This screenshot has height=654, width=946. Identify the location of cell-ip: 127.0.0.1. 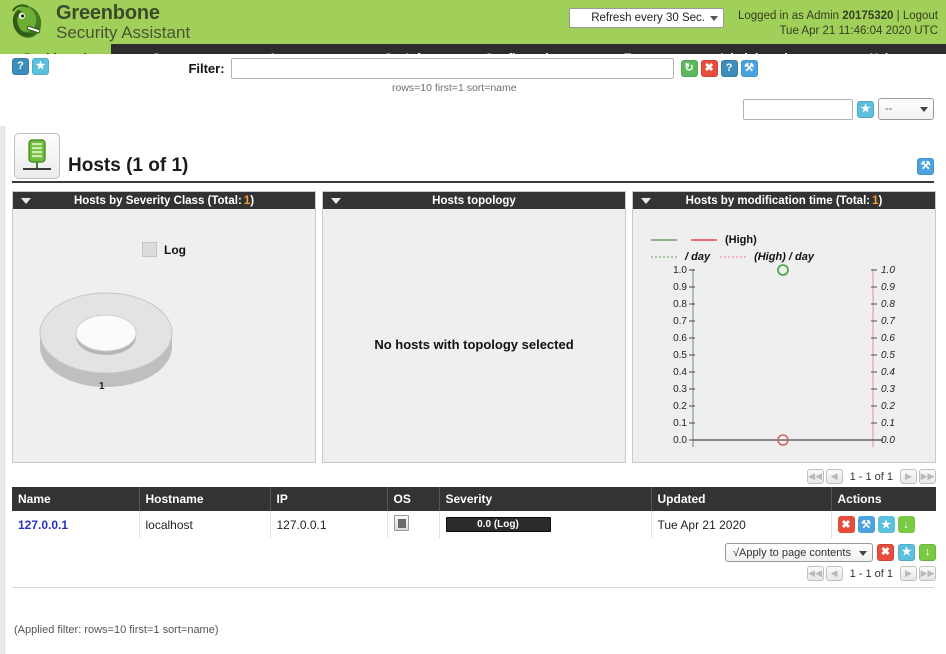
(329, 524).